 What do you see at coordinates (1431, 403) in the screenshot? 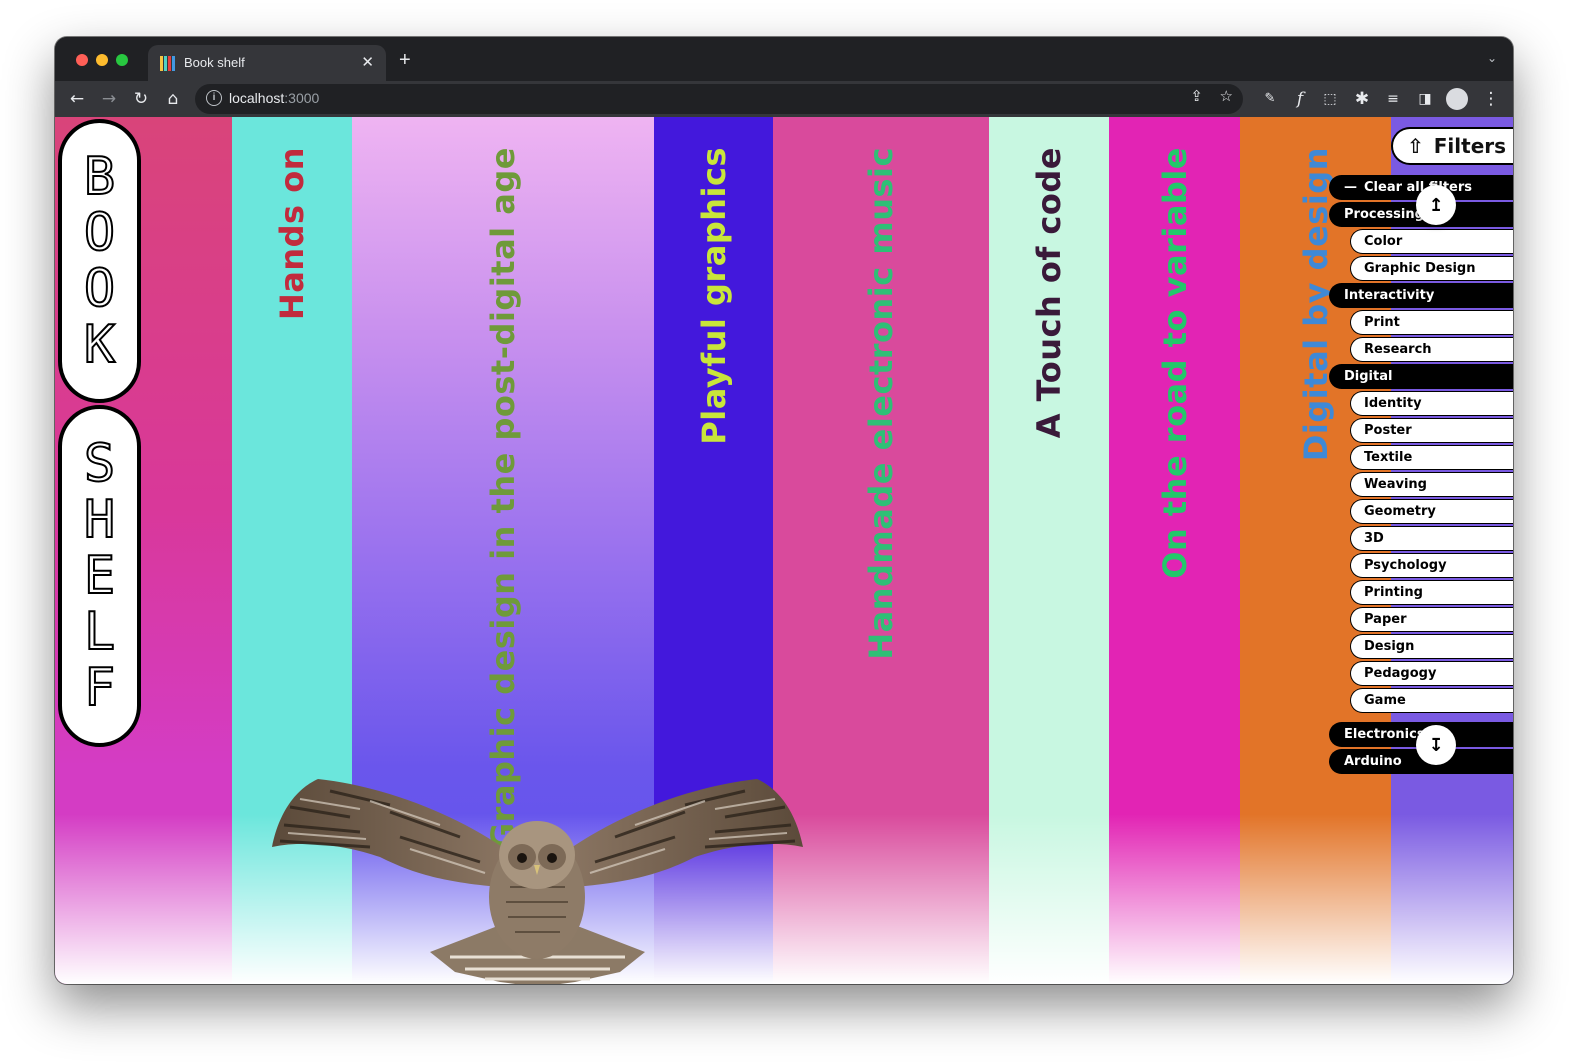
I see `filter-tag: Identity` at bounding box center [1431, 403].